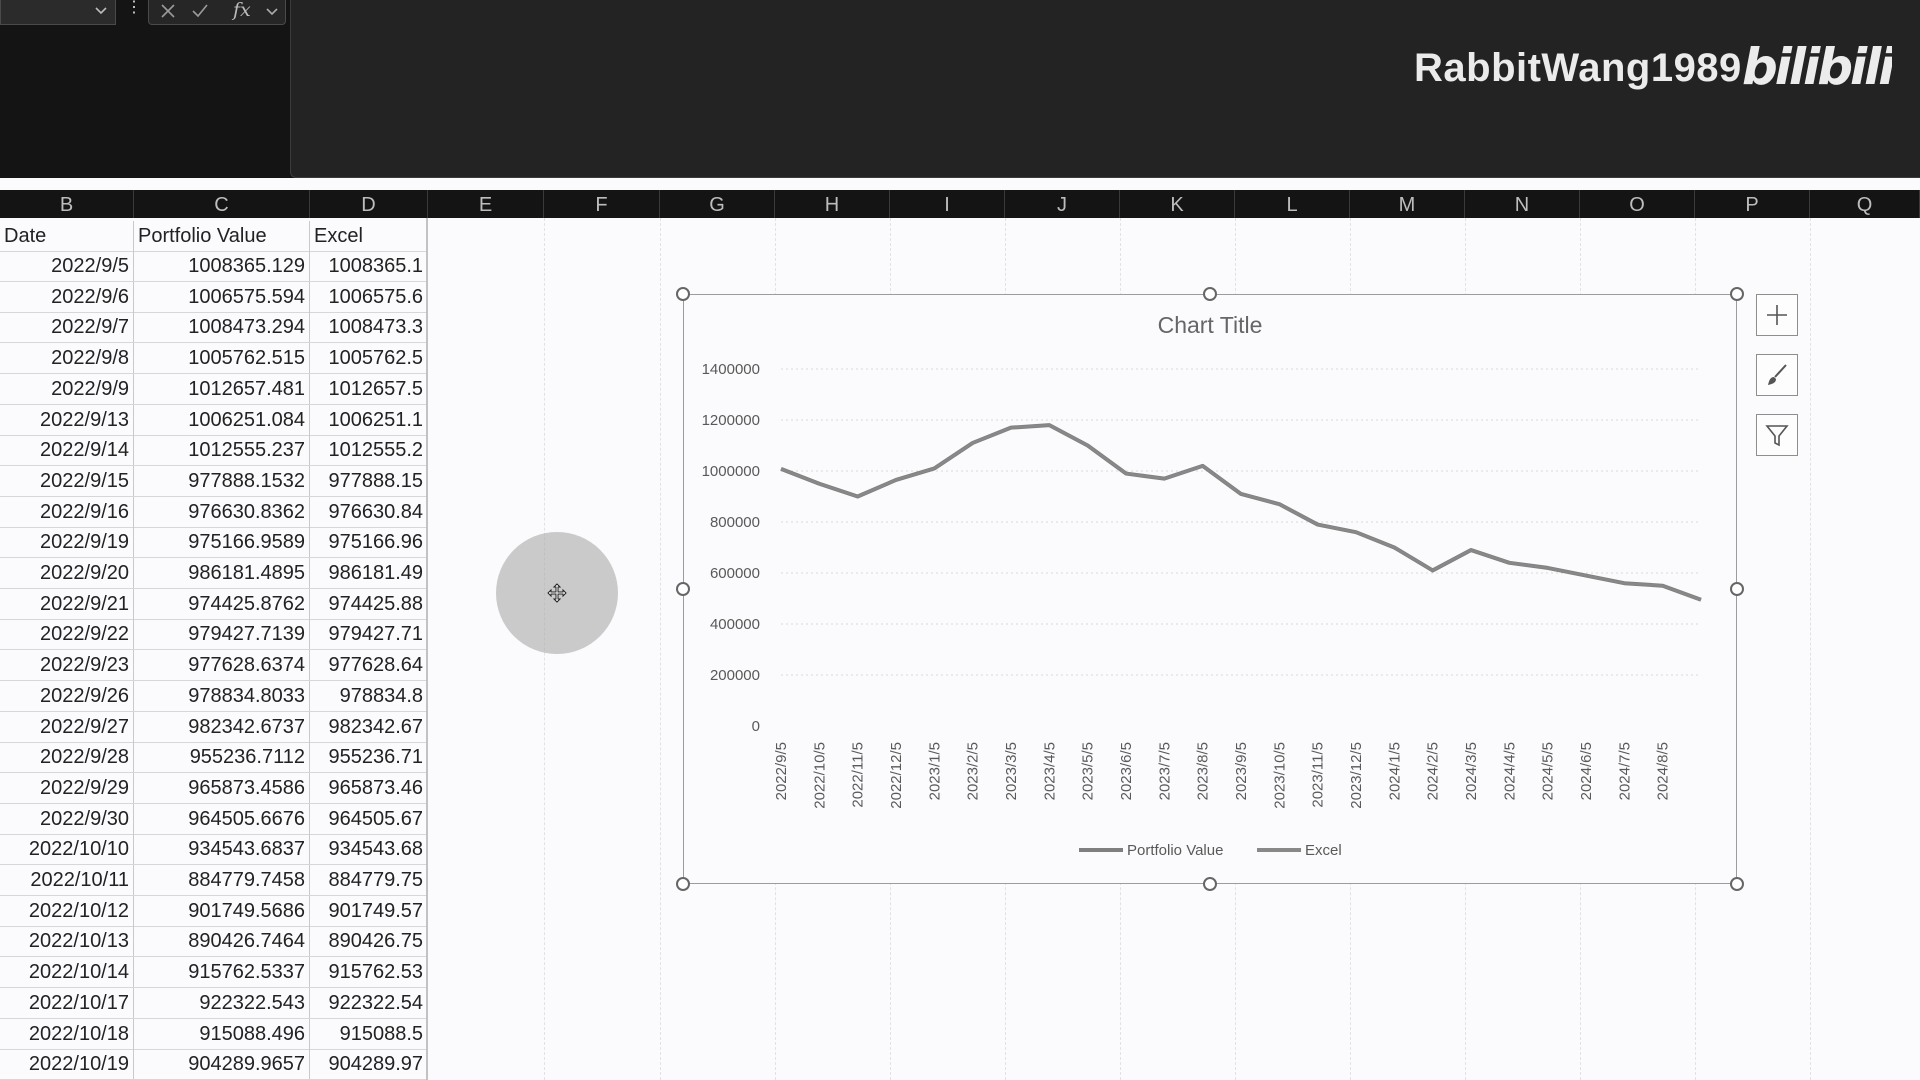  What do you see at coordinates (369, 450) in the screenshot?
I see `excel-value-cell: 1012555.2` at bounding box center [369, 450].